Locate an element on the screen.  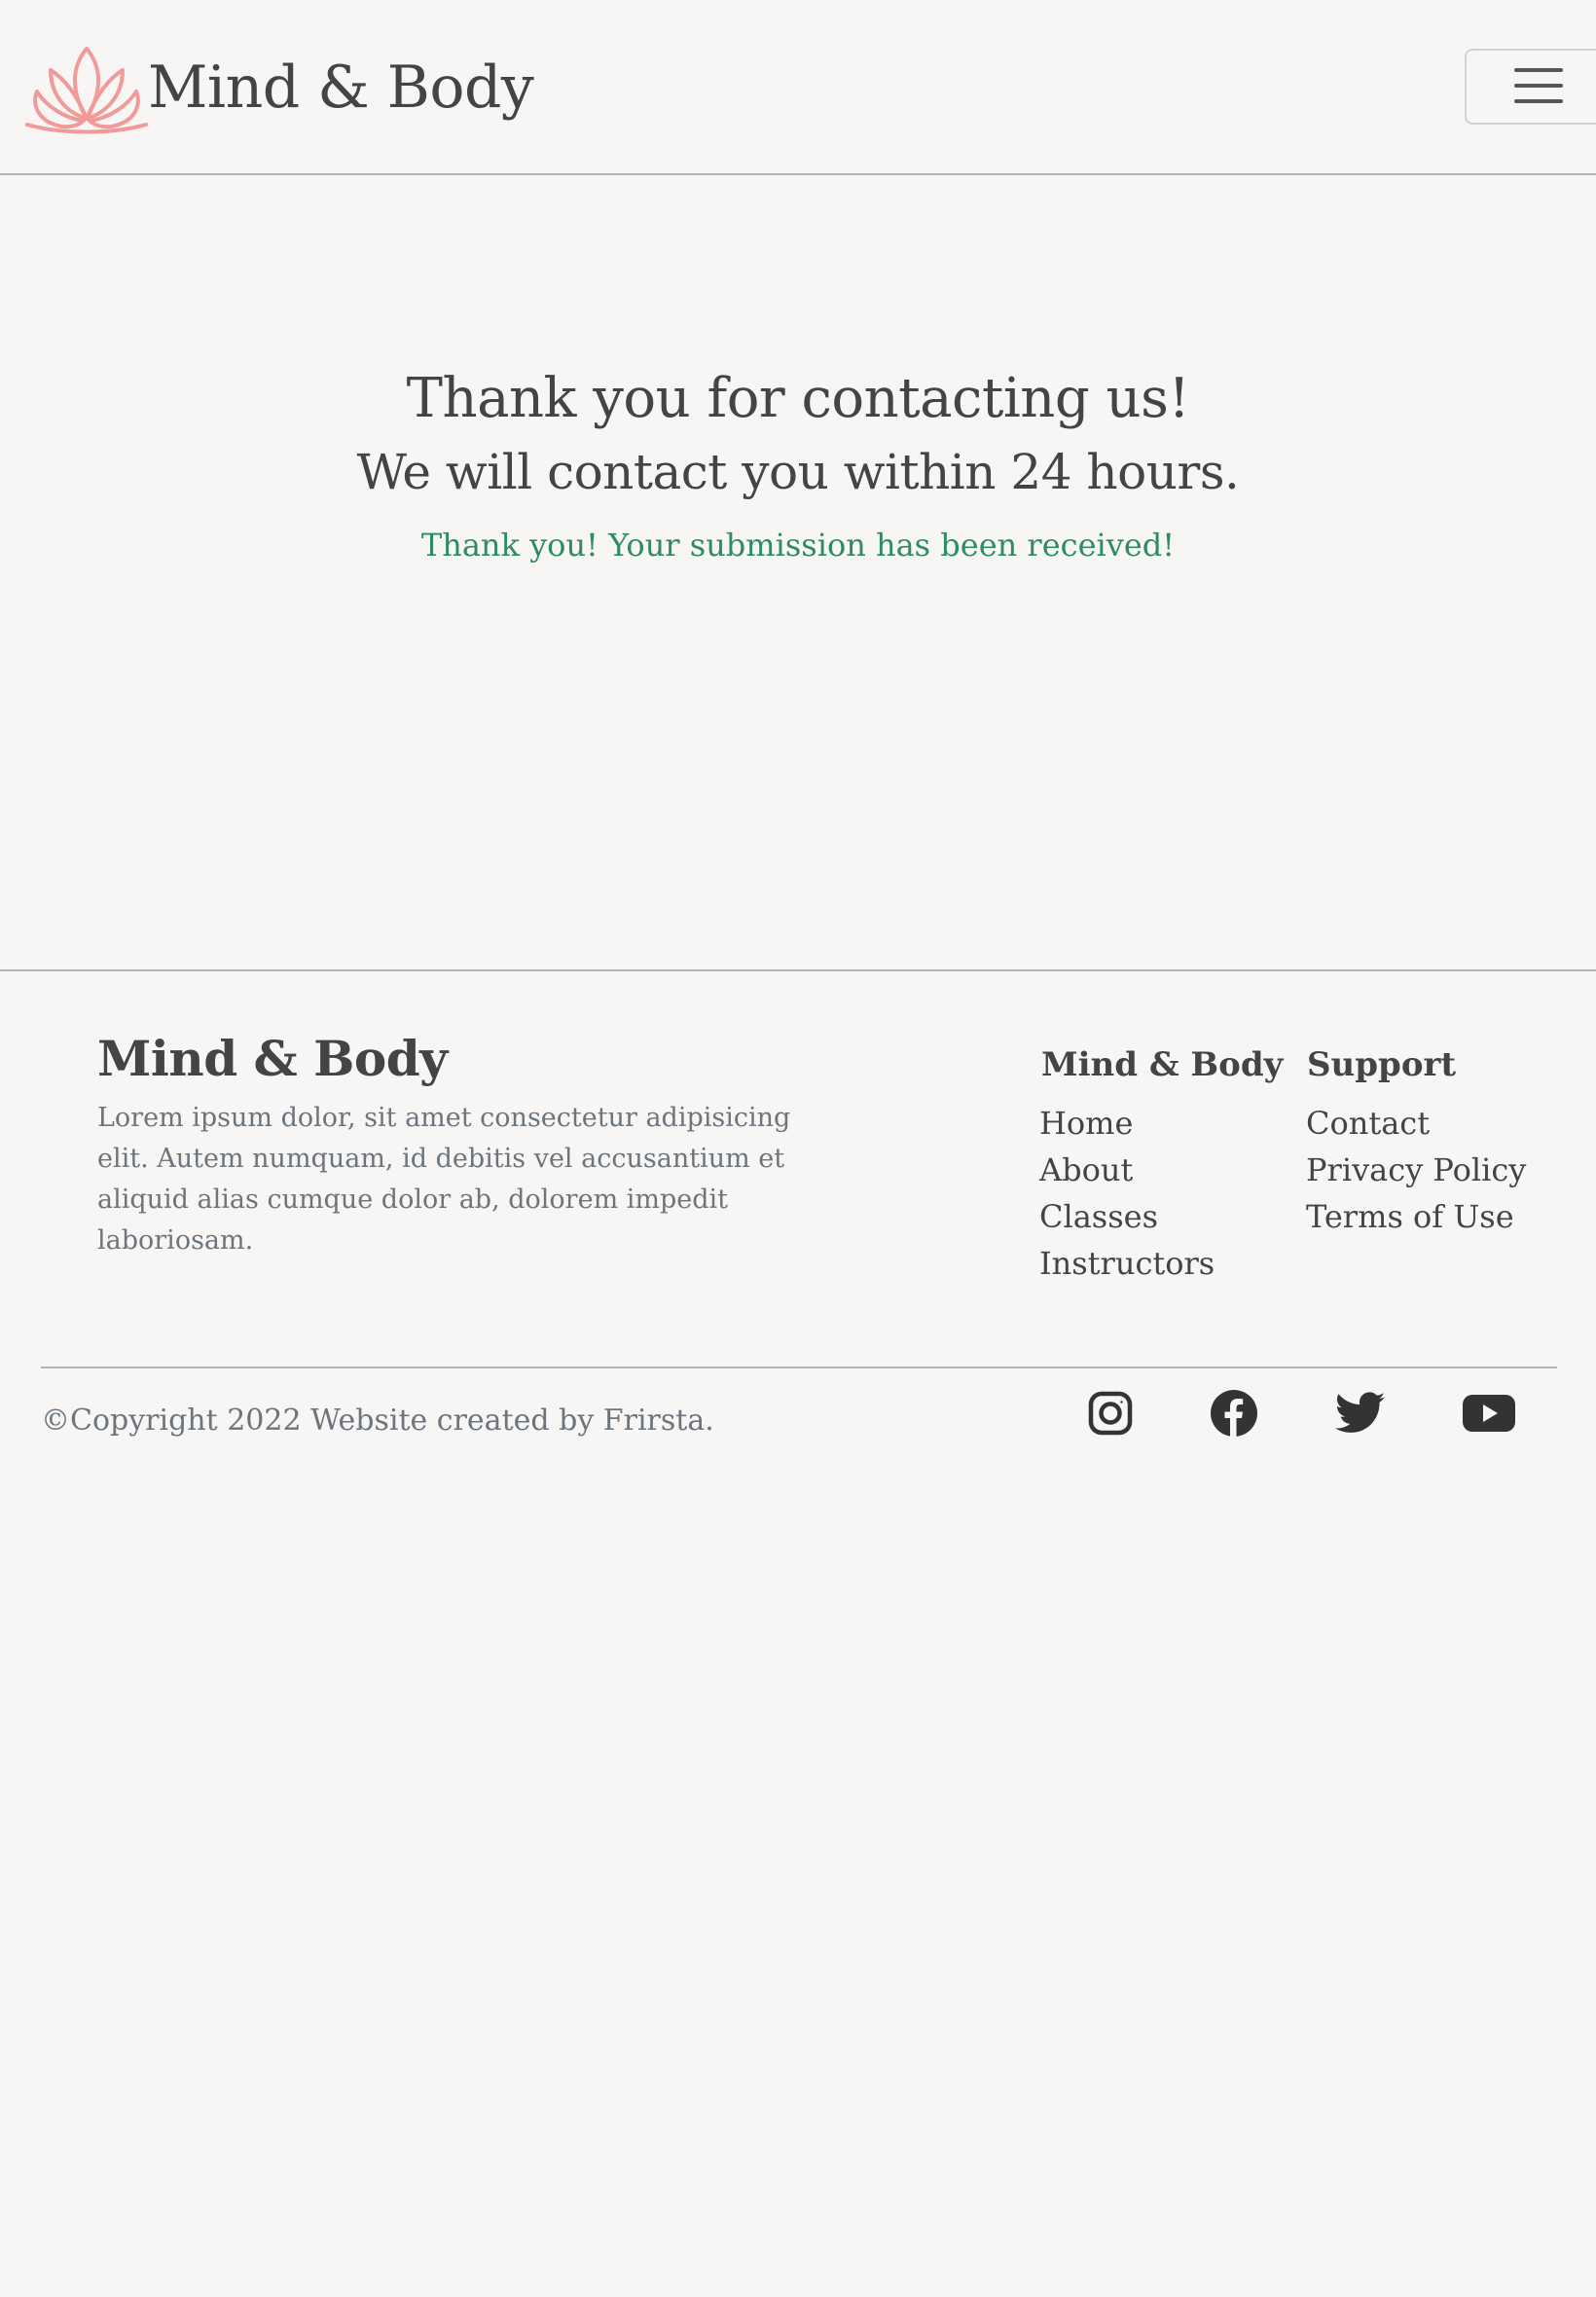
hamburger-menu-button is located at coordinates (1530, 87).